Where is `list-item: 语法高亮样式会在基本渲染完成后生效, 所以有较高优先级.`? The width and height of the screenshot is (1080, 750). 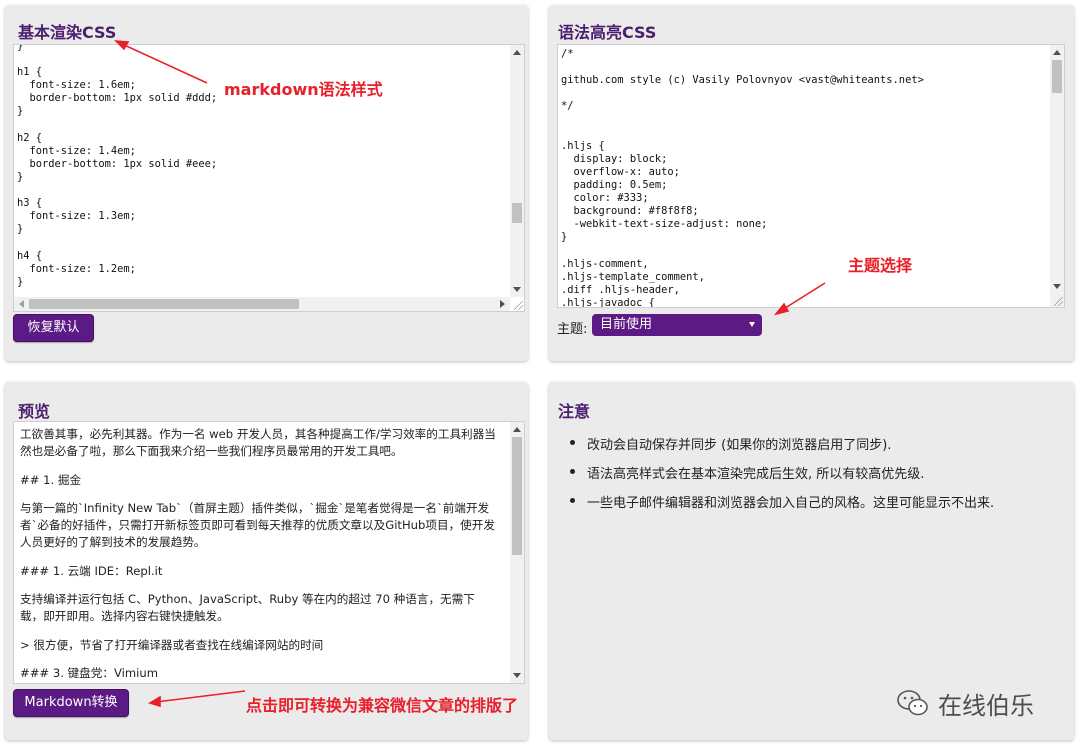
list-item: 语法高亮样式会在基本渲染完成后生效, 所以有较高优先级. is located at coordinates (781, 472).